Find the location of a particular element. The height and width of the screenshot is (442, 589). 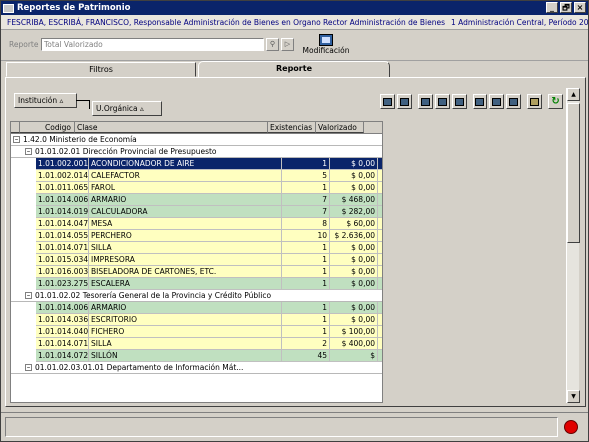

table-row: 1.01.014.055 PERCHERO 10 $ 2.636,00 is located at coordinates (209, 236).